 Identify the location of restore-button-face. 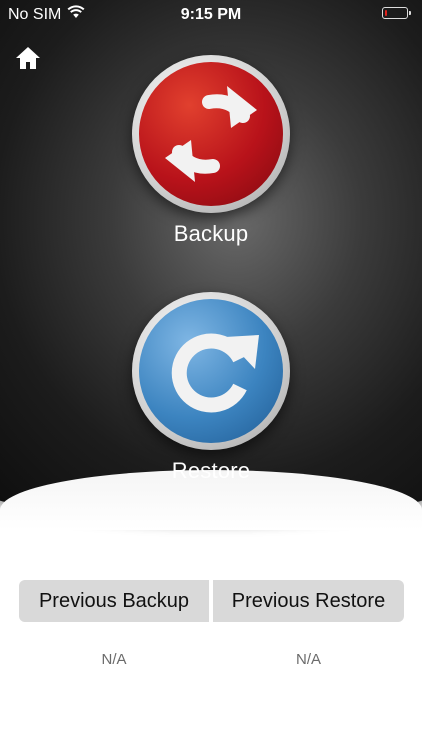
(211, 371).